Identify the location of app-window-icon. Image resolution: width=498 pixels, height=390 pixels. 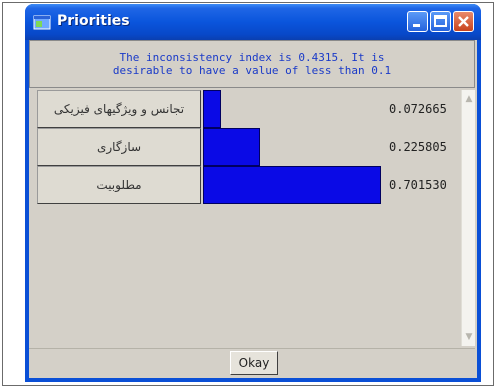
(42, 22).